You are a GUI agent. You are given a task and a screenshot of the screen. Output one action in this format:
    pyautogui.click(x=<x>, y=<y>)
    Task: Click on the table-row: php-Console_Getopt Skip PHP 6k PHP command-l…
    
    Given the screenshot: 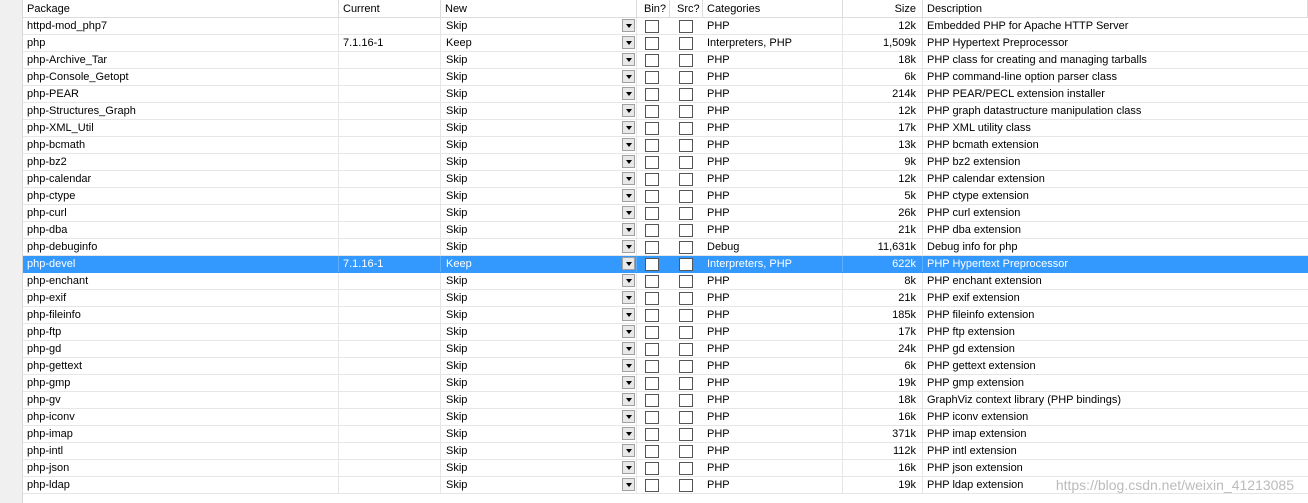 What is the action you would take?
    pyautogui.click(x=665, y=77)
    